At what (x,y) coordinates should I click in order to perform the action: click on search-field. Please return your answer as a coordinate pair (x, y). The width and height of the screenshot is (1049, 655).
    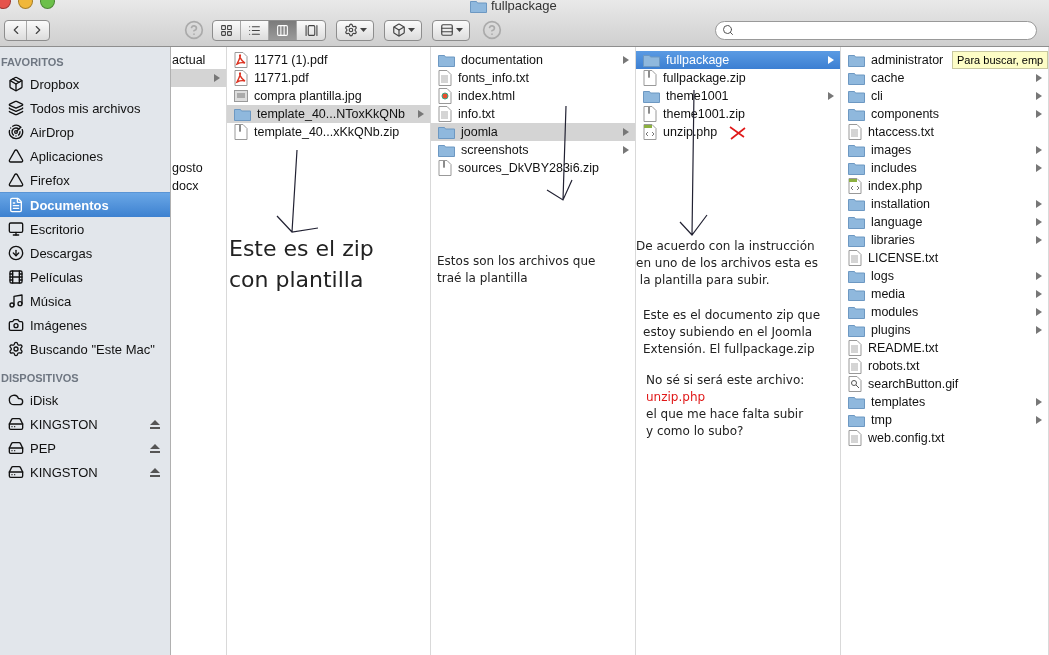
    Looking at the image, I should click on (876, 30).